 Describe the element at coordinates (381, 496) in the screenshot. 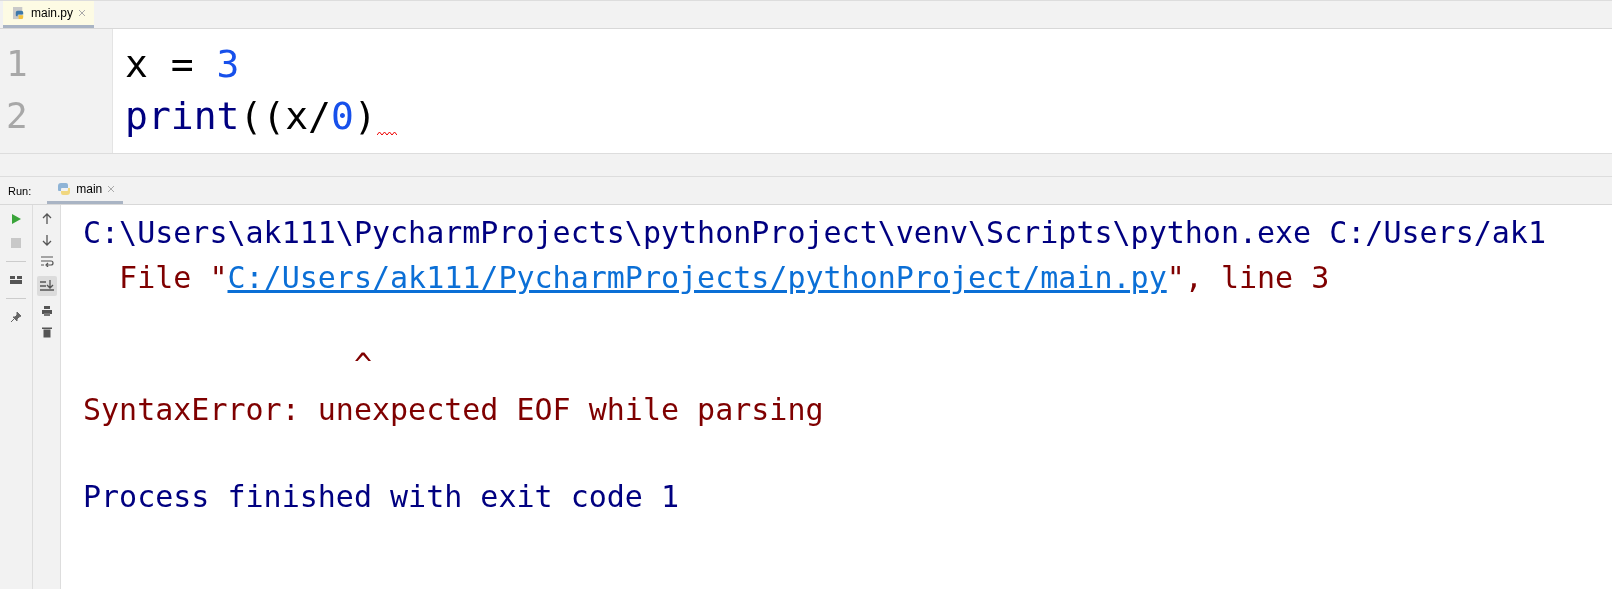

I see `console-text: Process finished with exit code 1` at that location.